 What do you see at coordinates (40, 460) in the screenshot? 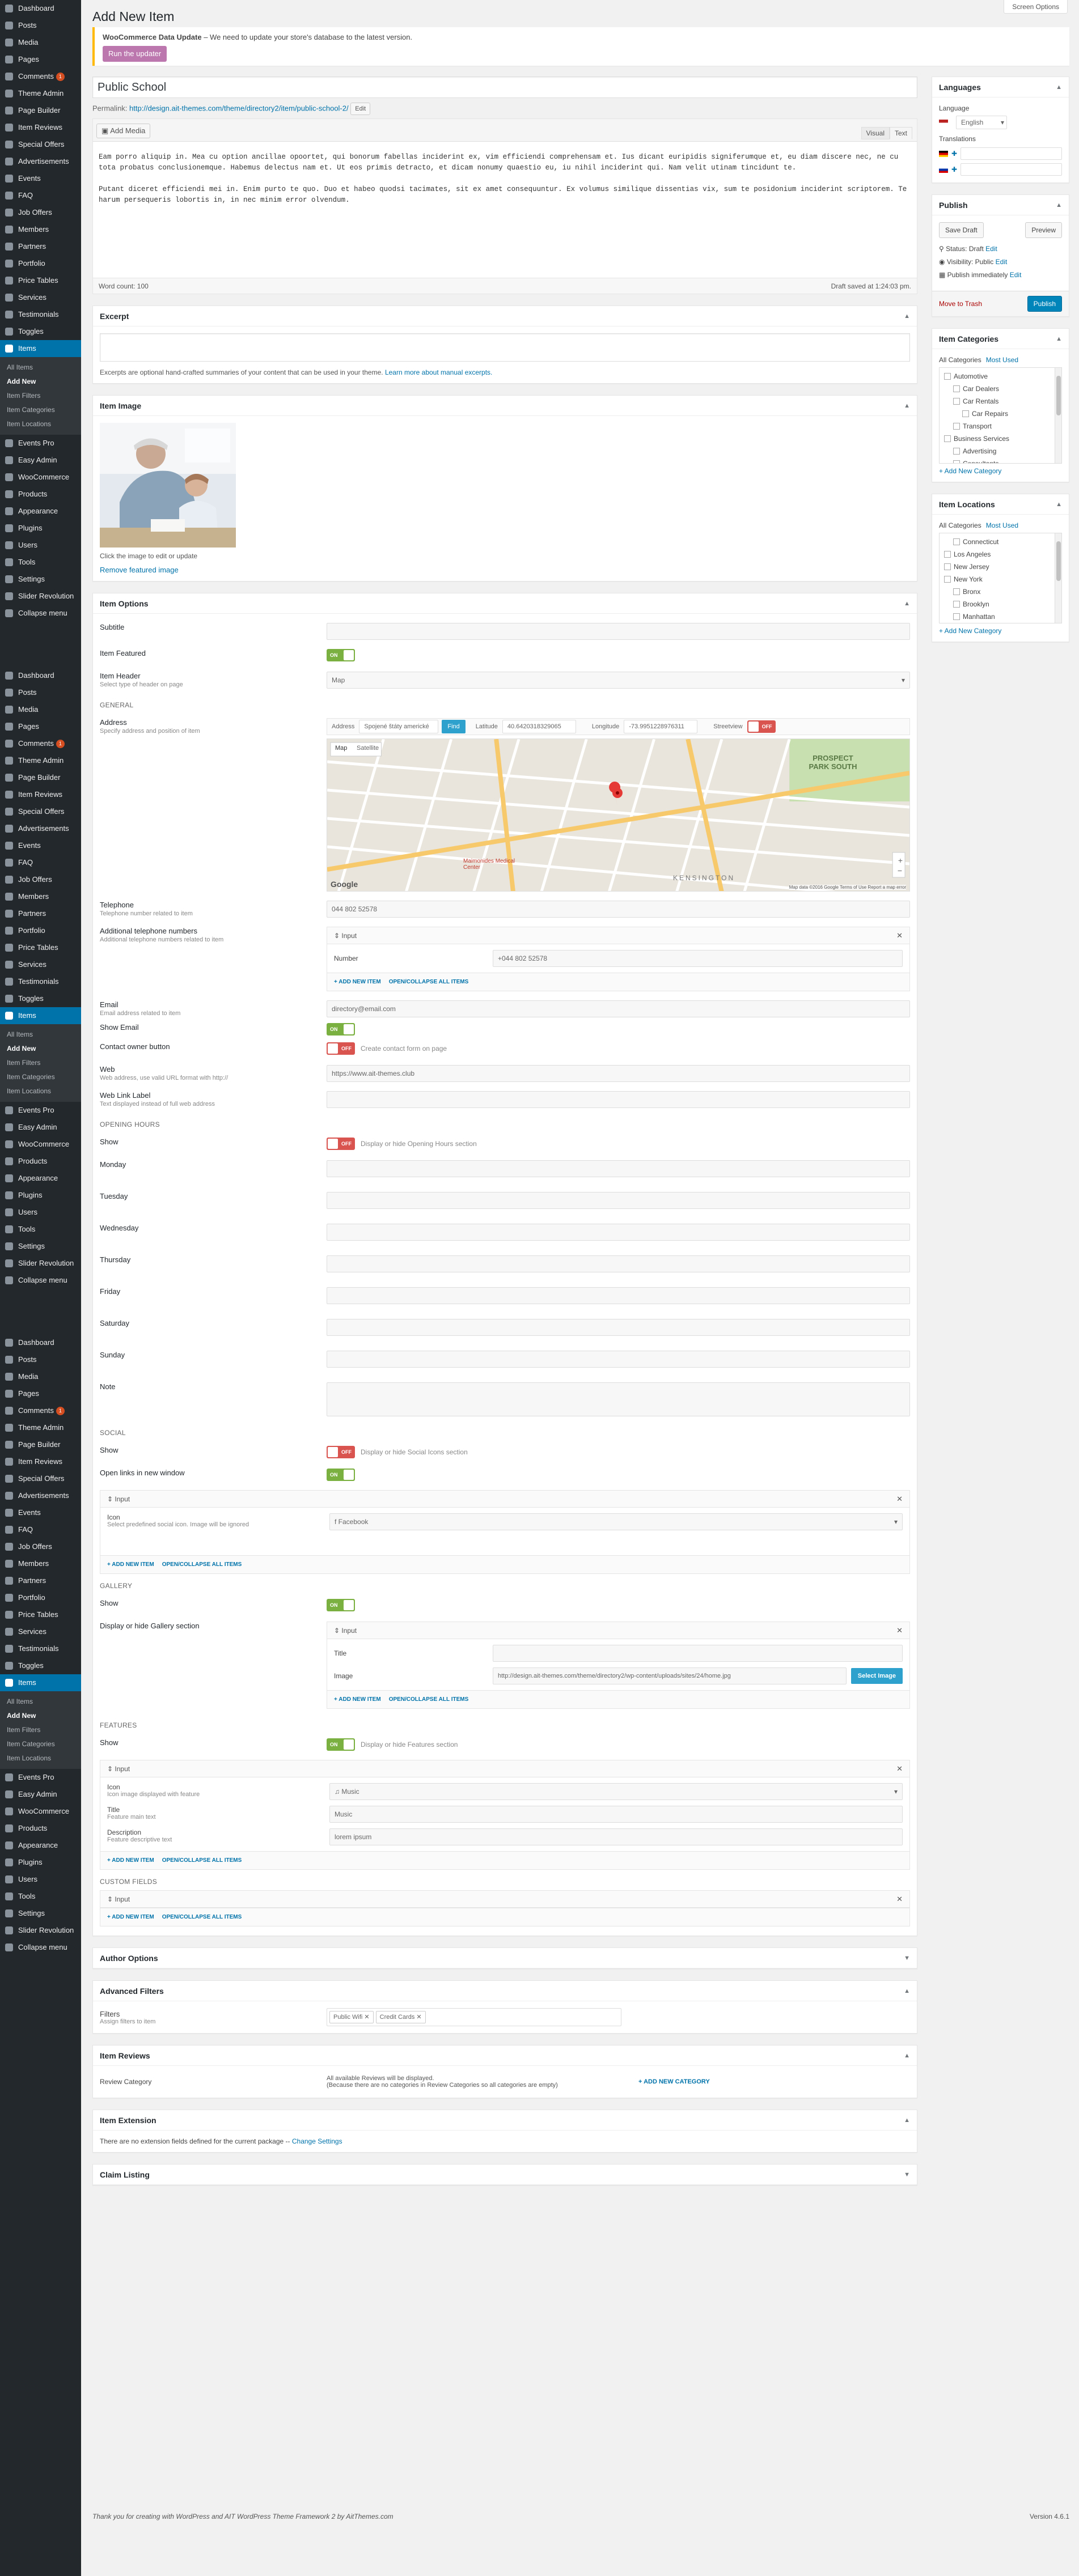
I see `sidebar-item-easy-admin: Easy Admin` at bounding box center [40, 460].